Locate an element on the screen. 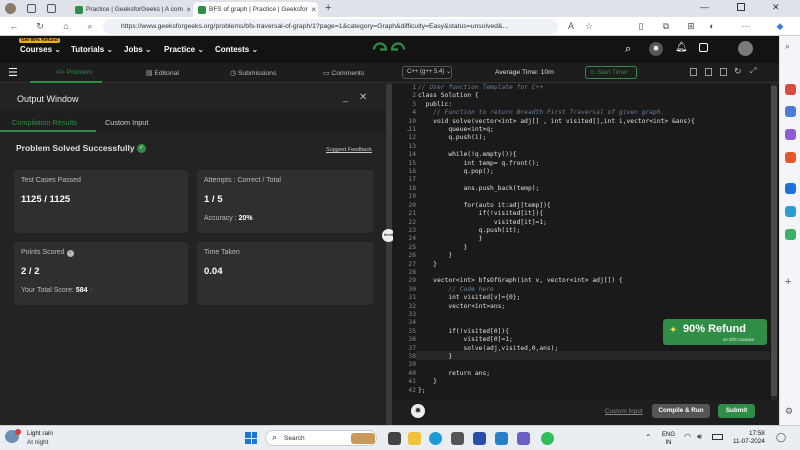 This screenshot has width=800, height=450. reset-icon: ↻ is located at coordinates (738, 71).